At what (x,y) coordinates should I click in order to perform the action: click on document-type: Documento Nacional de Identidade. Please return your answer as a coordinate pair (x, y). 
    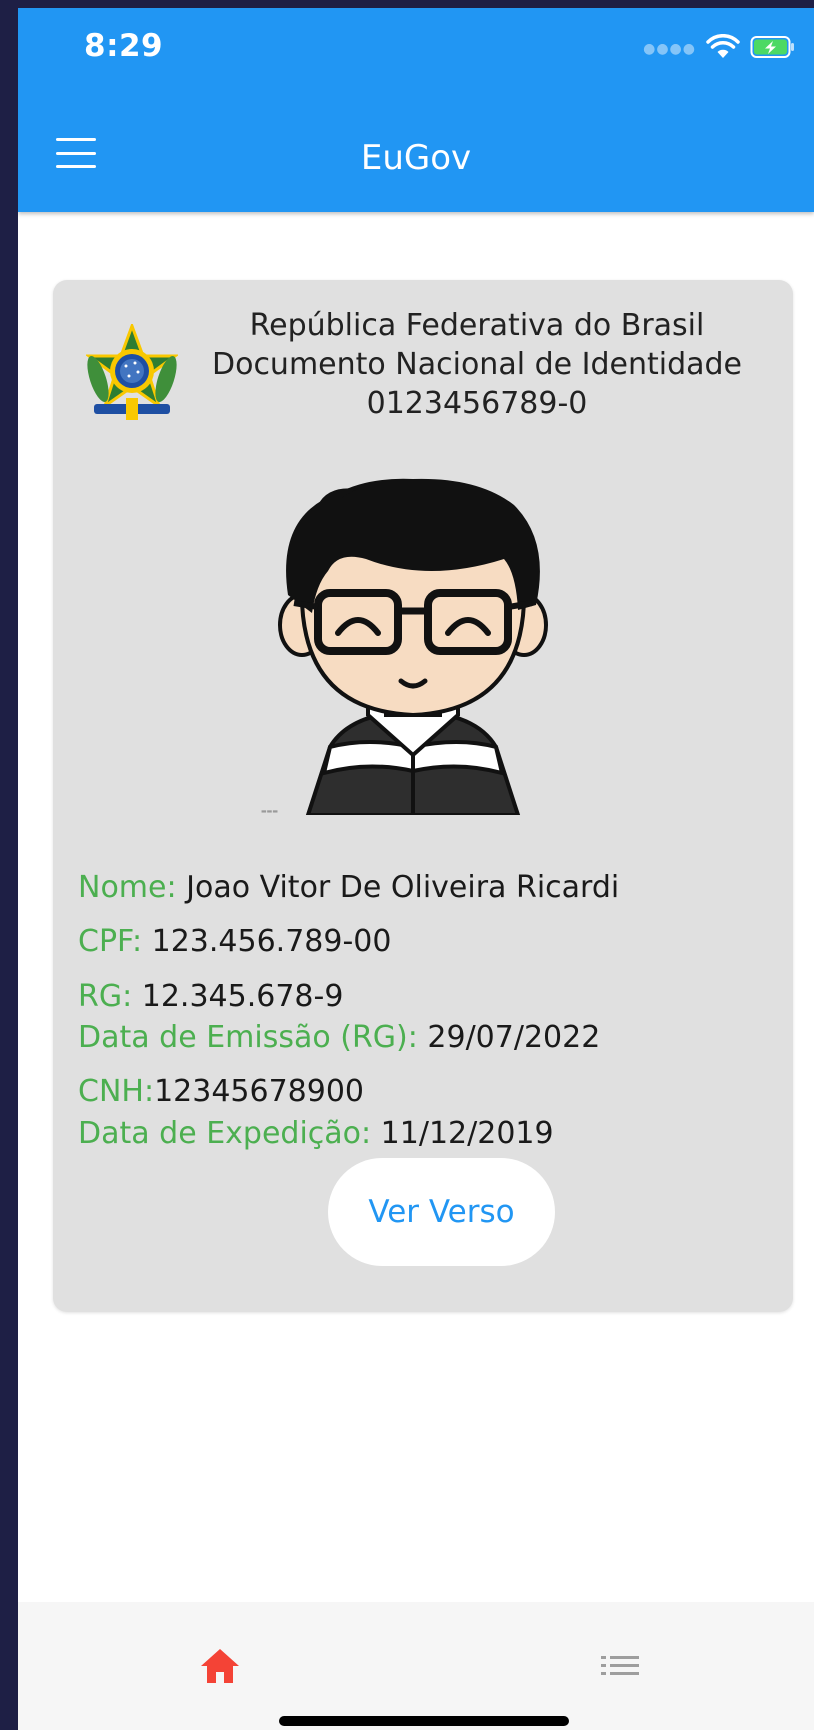
    Looking at the image, I should click on (476, 364).